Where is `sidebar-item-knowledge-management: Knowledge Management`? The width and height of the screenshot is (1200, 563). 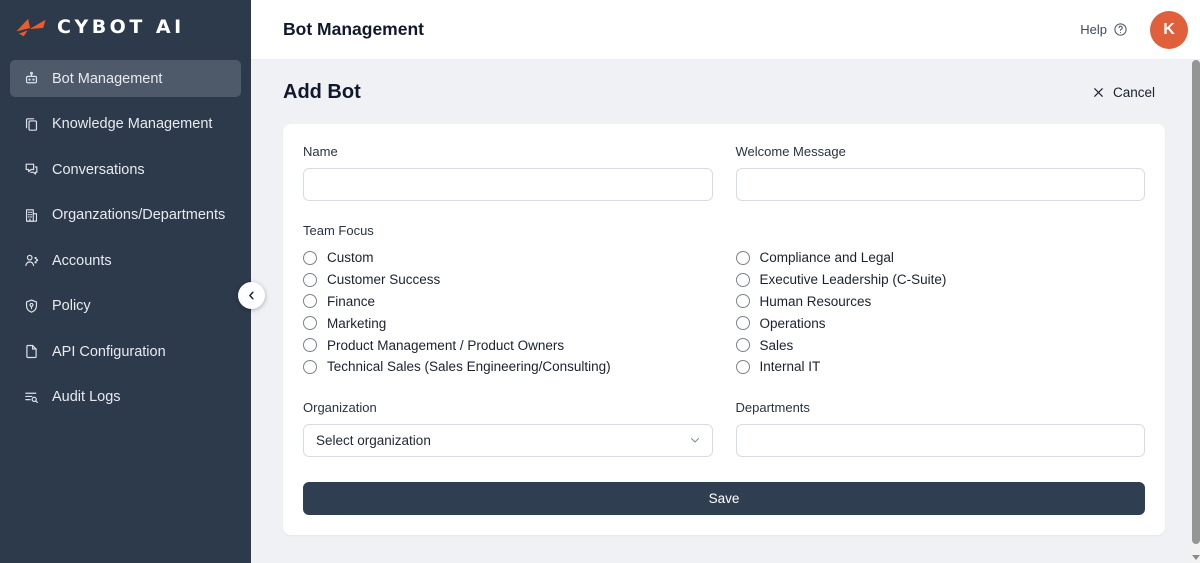
sidebar-item-knowledge-management: Knowledge Management is located at coordinates (125, 124).